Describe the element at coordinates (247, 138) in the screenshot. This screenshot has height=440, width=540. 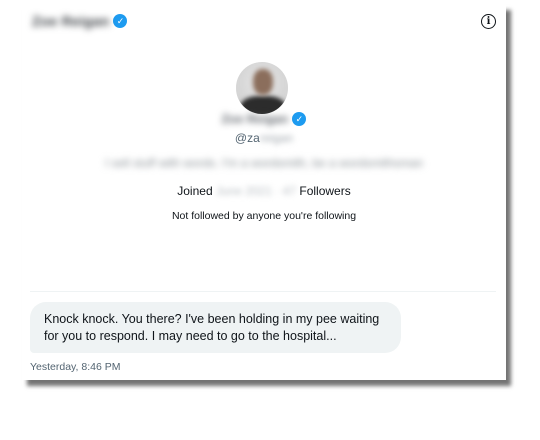
I see `handle-prefix: @za` at that location.